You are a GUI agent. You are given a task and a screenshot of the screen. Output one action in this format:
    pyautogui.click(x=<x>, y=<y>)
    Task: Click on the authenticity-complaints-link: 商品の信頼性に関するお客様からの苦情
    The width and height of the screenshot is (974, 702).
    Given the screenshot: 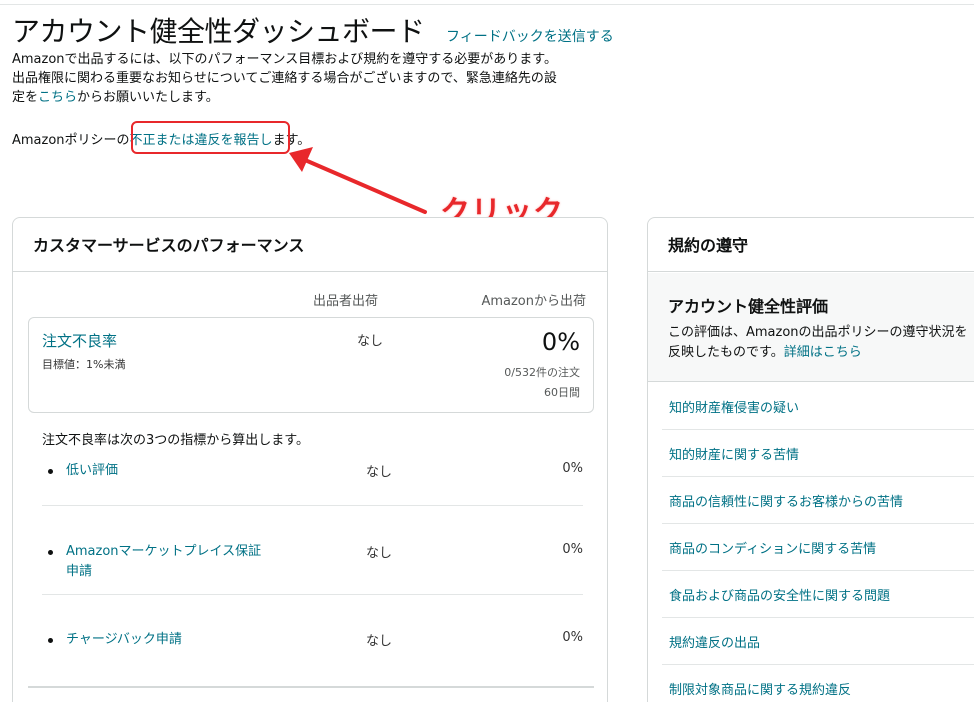 What is the action you would take?
    pyautogui.click(x=786, y=502)
    